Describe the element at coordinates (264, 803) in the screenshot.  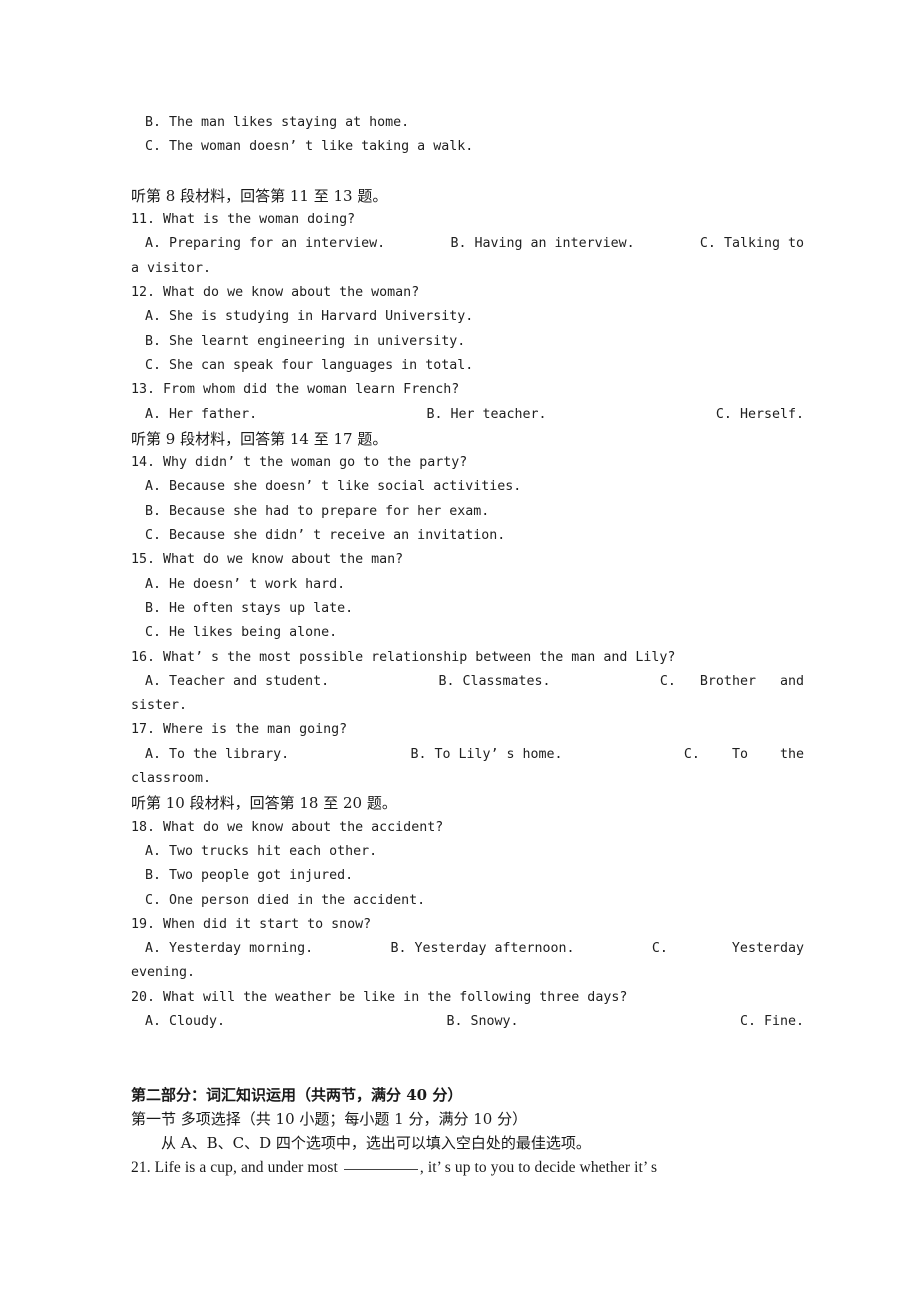
I see `listening-section-heading: 听第 10 段材料，回答第 18 至 20 题。` at that location.